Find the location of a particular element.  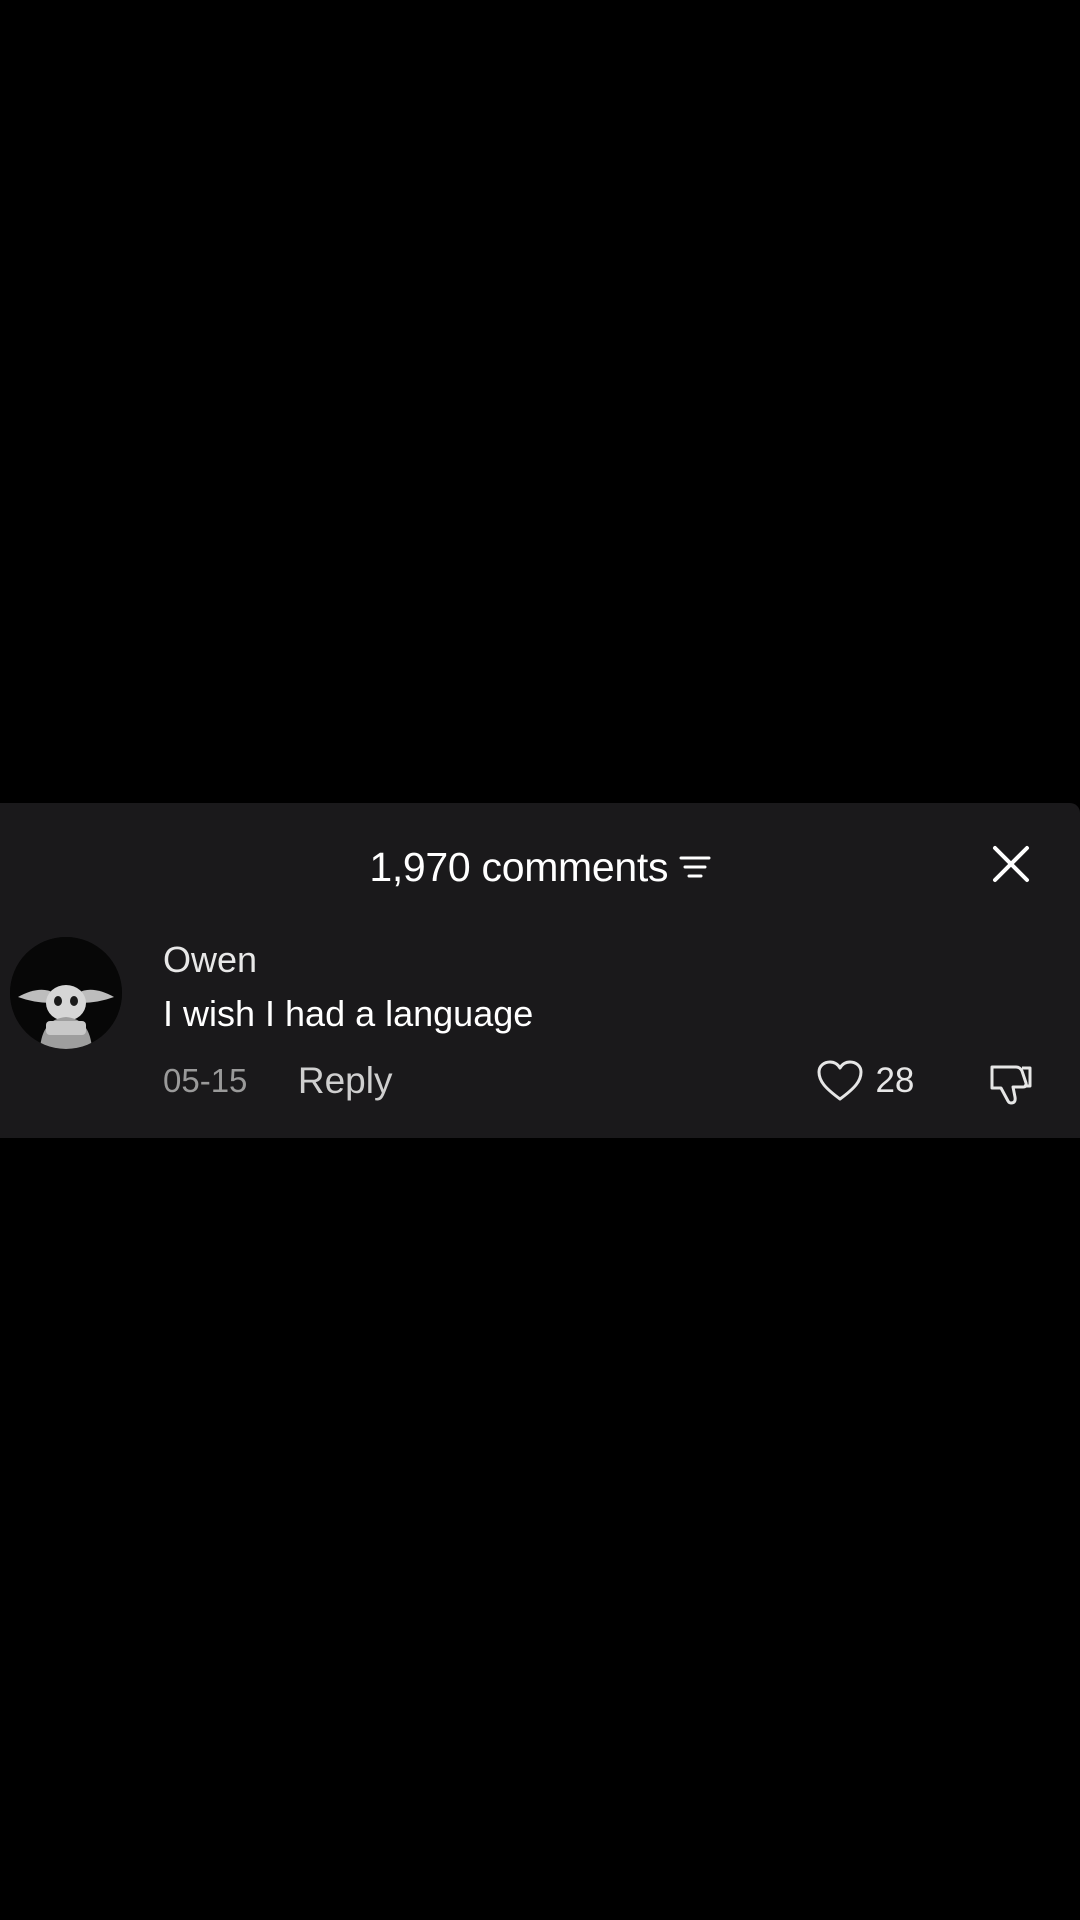

comments-header: 1,970 comments is located at coordinates (540, 863).